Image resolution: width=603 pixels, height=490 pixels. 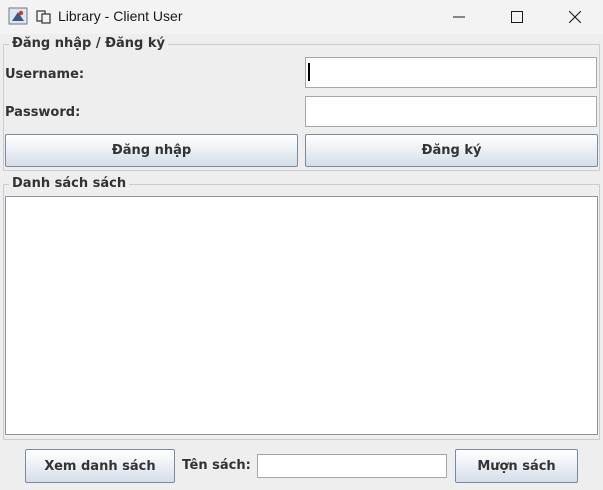 I want to click on close-button, so click(x=574, y=17).